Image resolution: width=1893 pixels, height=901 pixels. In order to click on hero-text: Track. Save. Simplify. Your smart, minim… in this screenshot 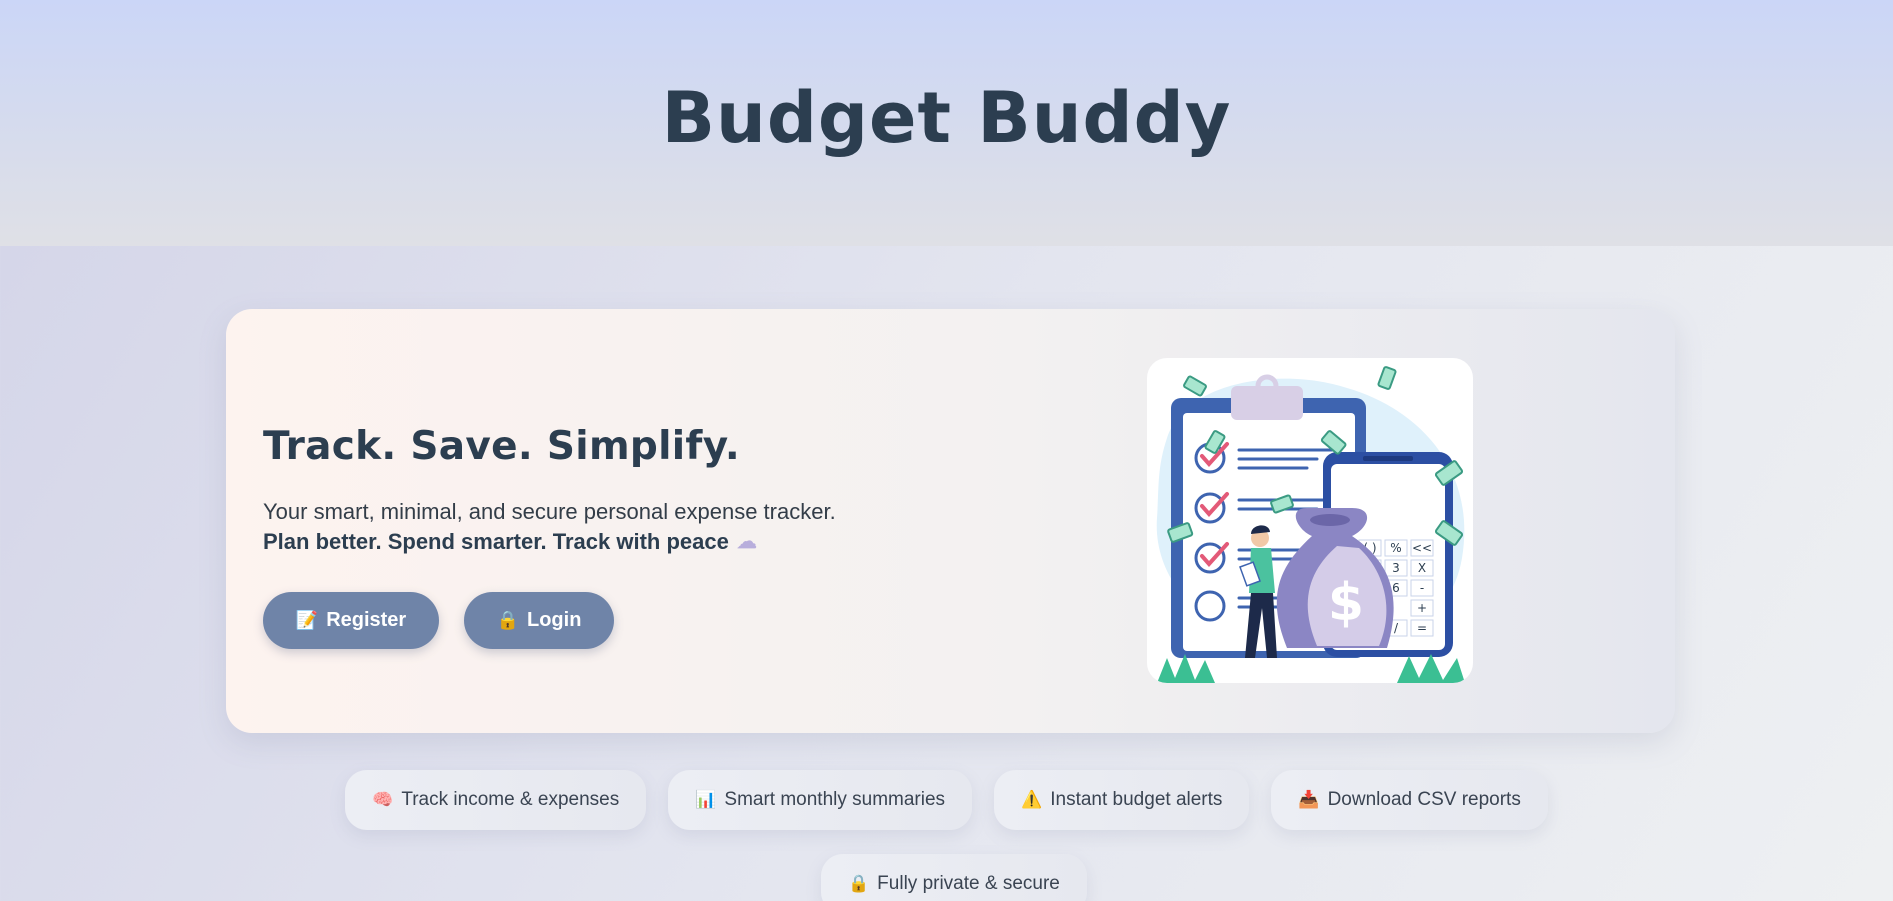, I will do `click(643, 490)`.